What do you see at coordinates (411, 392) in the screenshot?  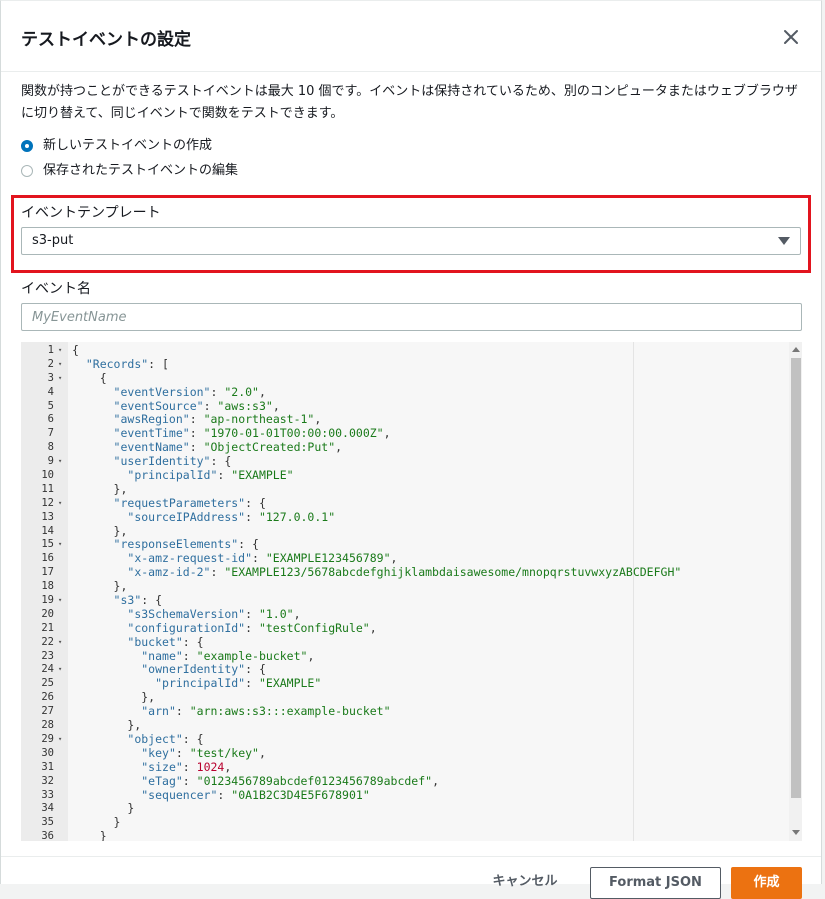 I see `code-line: 4 "eventVersion": "2.0",` at bounding box center [411, 392].